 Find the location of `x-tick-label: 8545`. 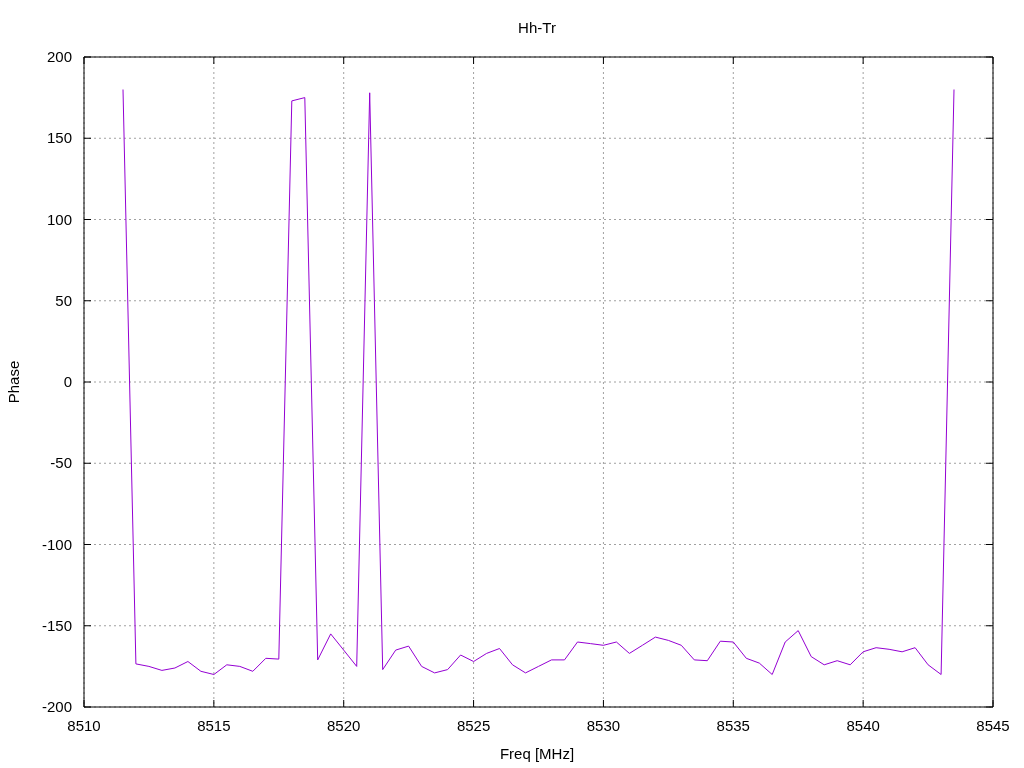

x-tick-label: 8545 is located at coordinates (993, 725).